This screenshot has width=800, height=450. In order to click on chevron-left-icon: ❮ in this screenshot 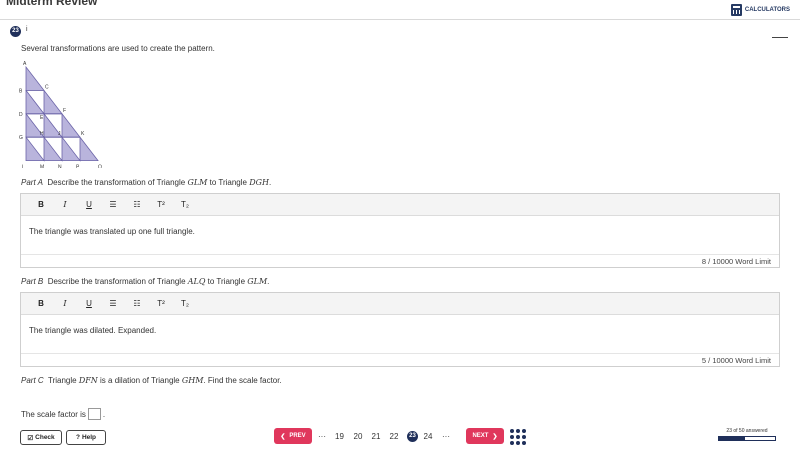, I will do `click(283, 436)`.